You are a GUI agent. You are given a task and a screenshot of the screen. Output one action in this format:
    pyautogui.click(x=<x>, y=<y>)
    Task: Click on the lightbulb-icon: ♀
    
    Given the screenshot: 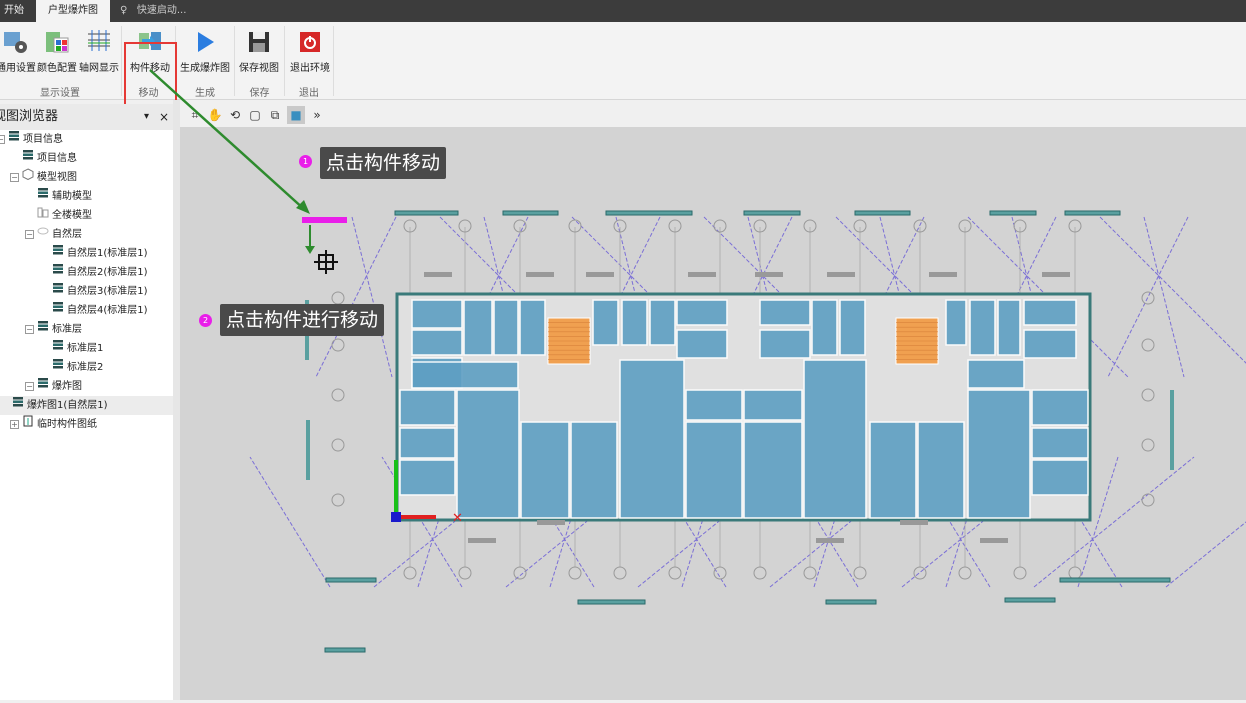 What is the action you would take?
    pyautogui.click(x=125, y=10)
    